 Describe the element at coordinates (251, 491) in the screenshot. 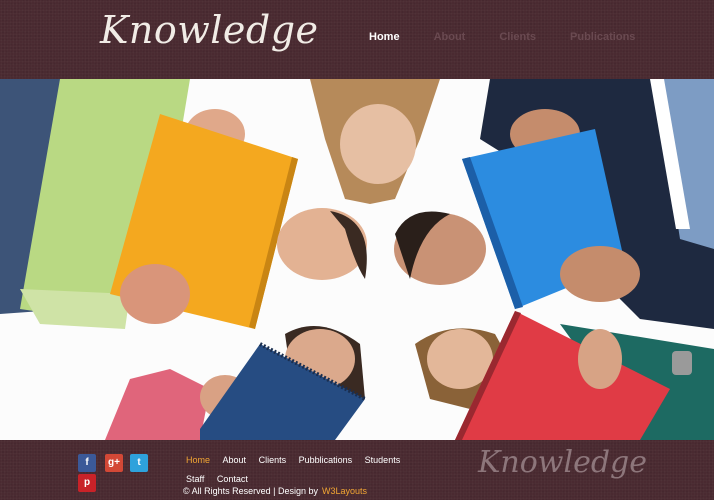

I see `copyright-text: © All Rights Reserved | Design by` at that location.